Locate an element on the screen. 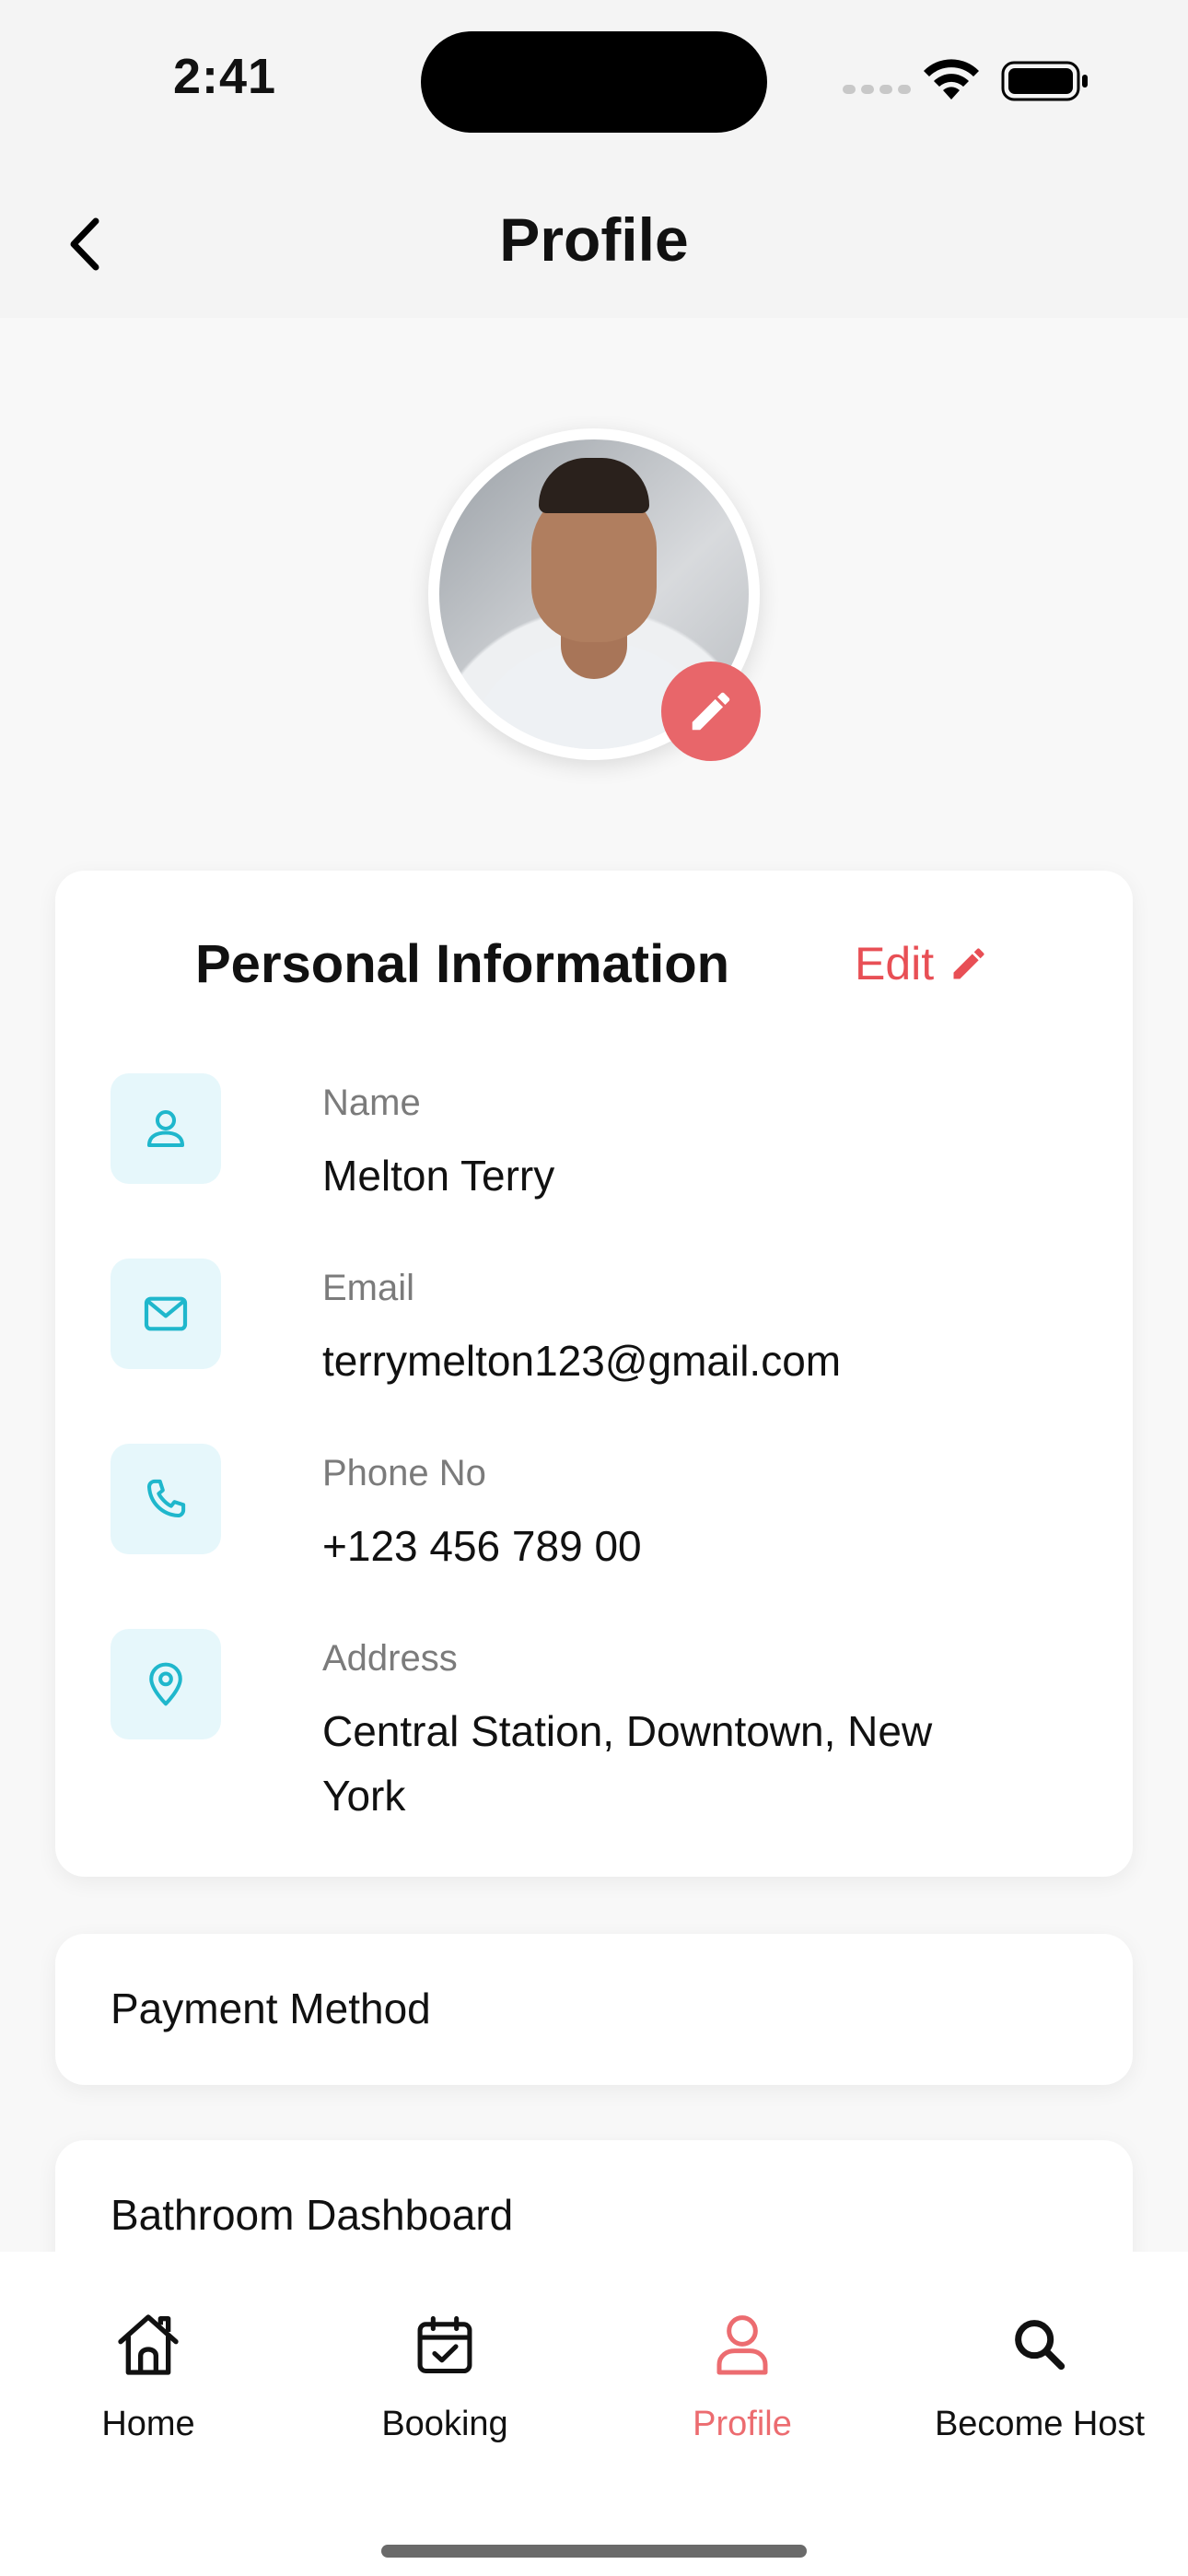  field-label: Name is located at coordinates (371, 1103).